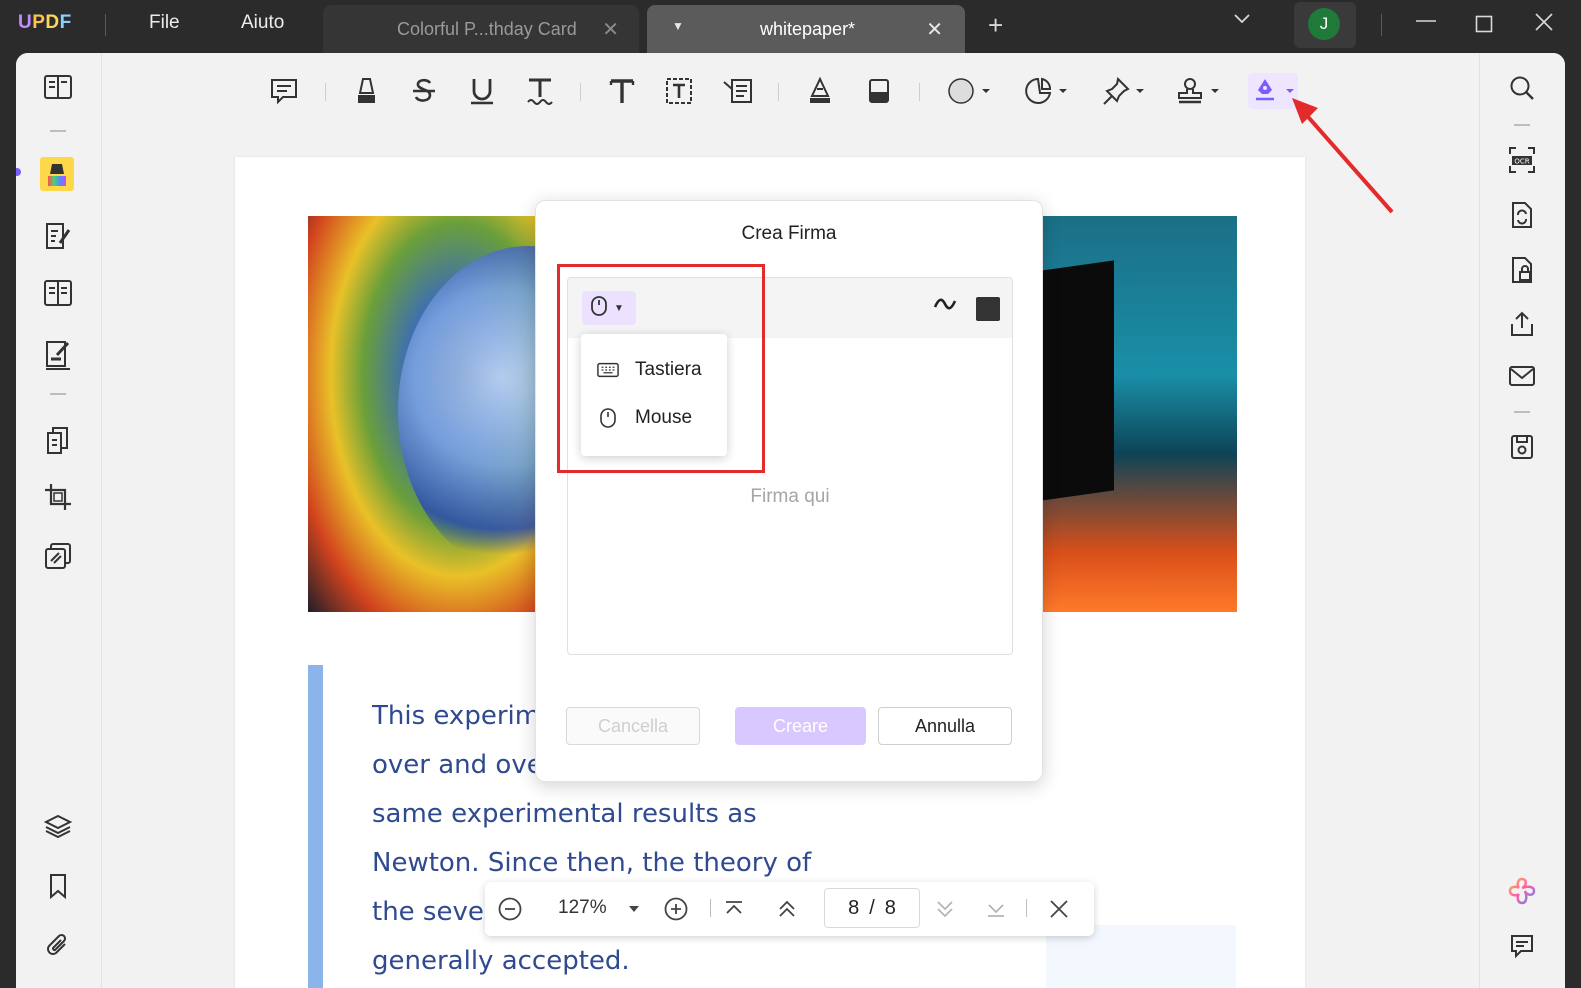 Image resolution: width=1581 pixels, height=988 pixels. What do you see at coordinates (284, 91) in the screenshot?
I see `comment-icon` at bounding box center [284, 91].